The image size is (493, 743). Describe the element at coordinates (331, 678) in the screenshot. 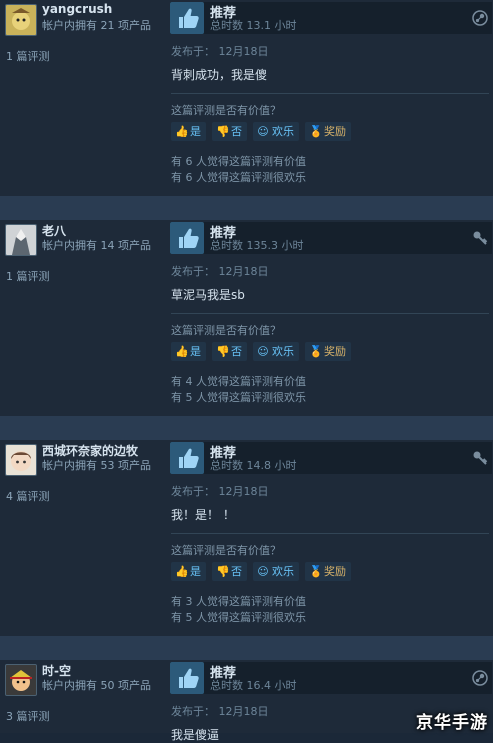

I see `recommendation-bar: 推荐 总时数 16.4 小时` at that location.